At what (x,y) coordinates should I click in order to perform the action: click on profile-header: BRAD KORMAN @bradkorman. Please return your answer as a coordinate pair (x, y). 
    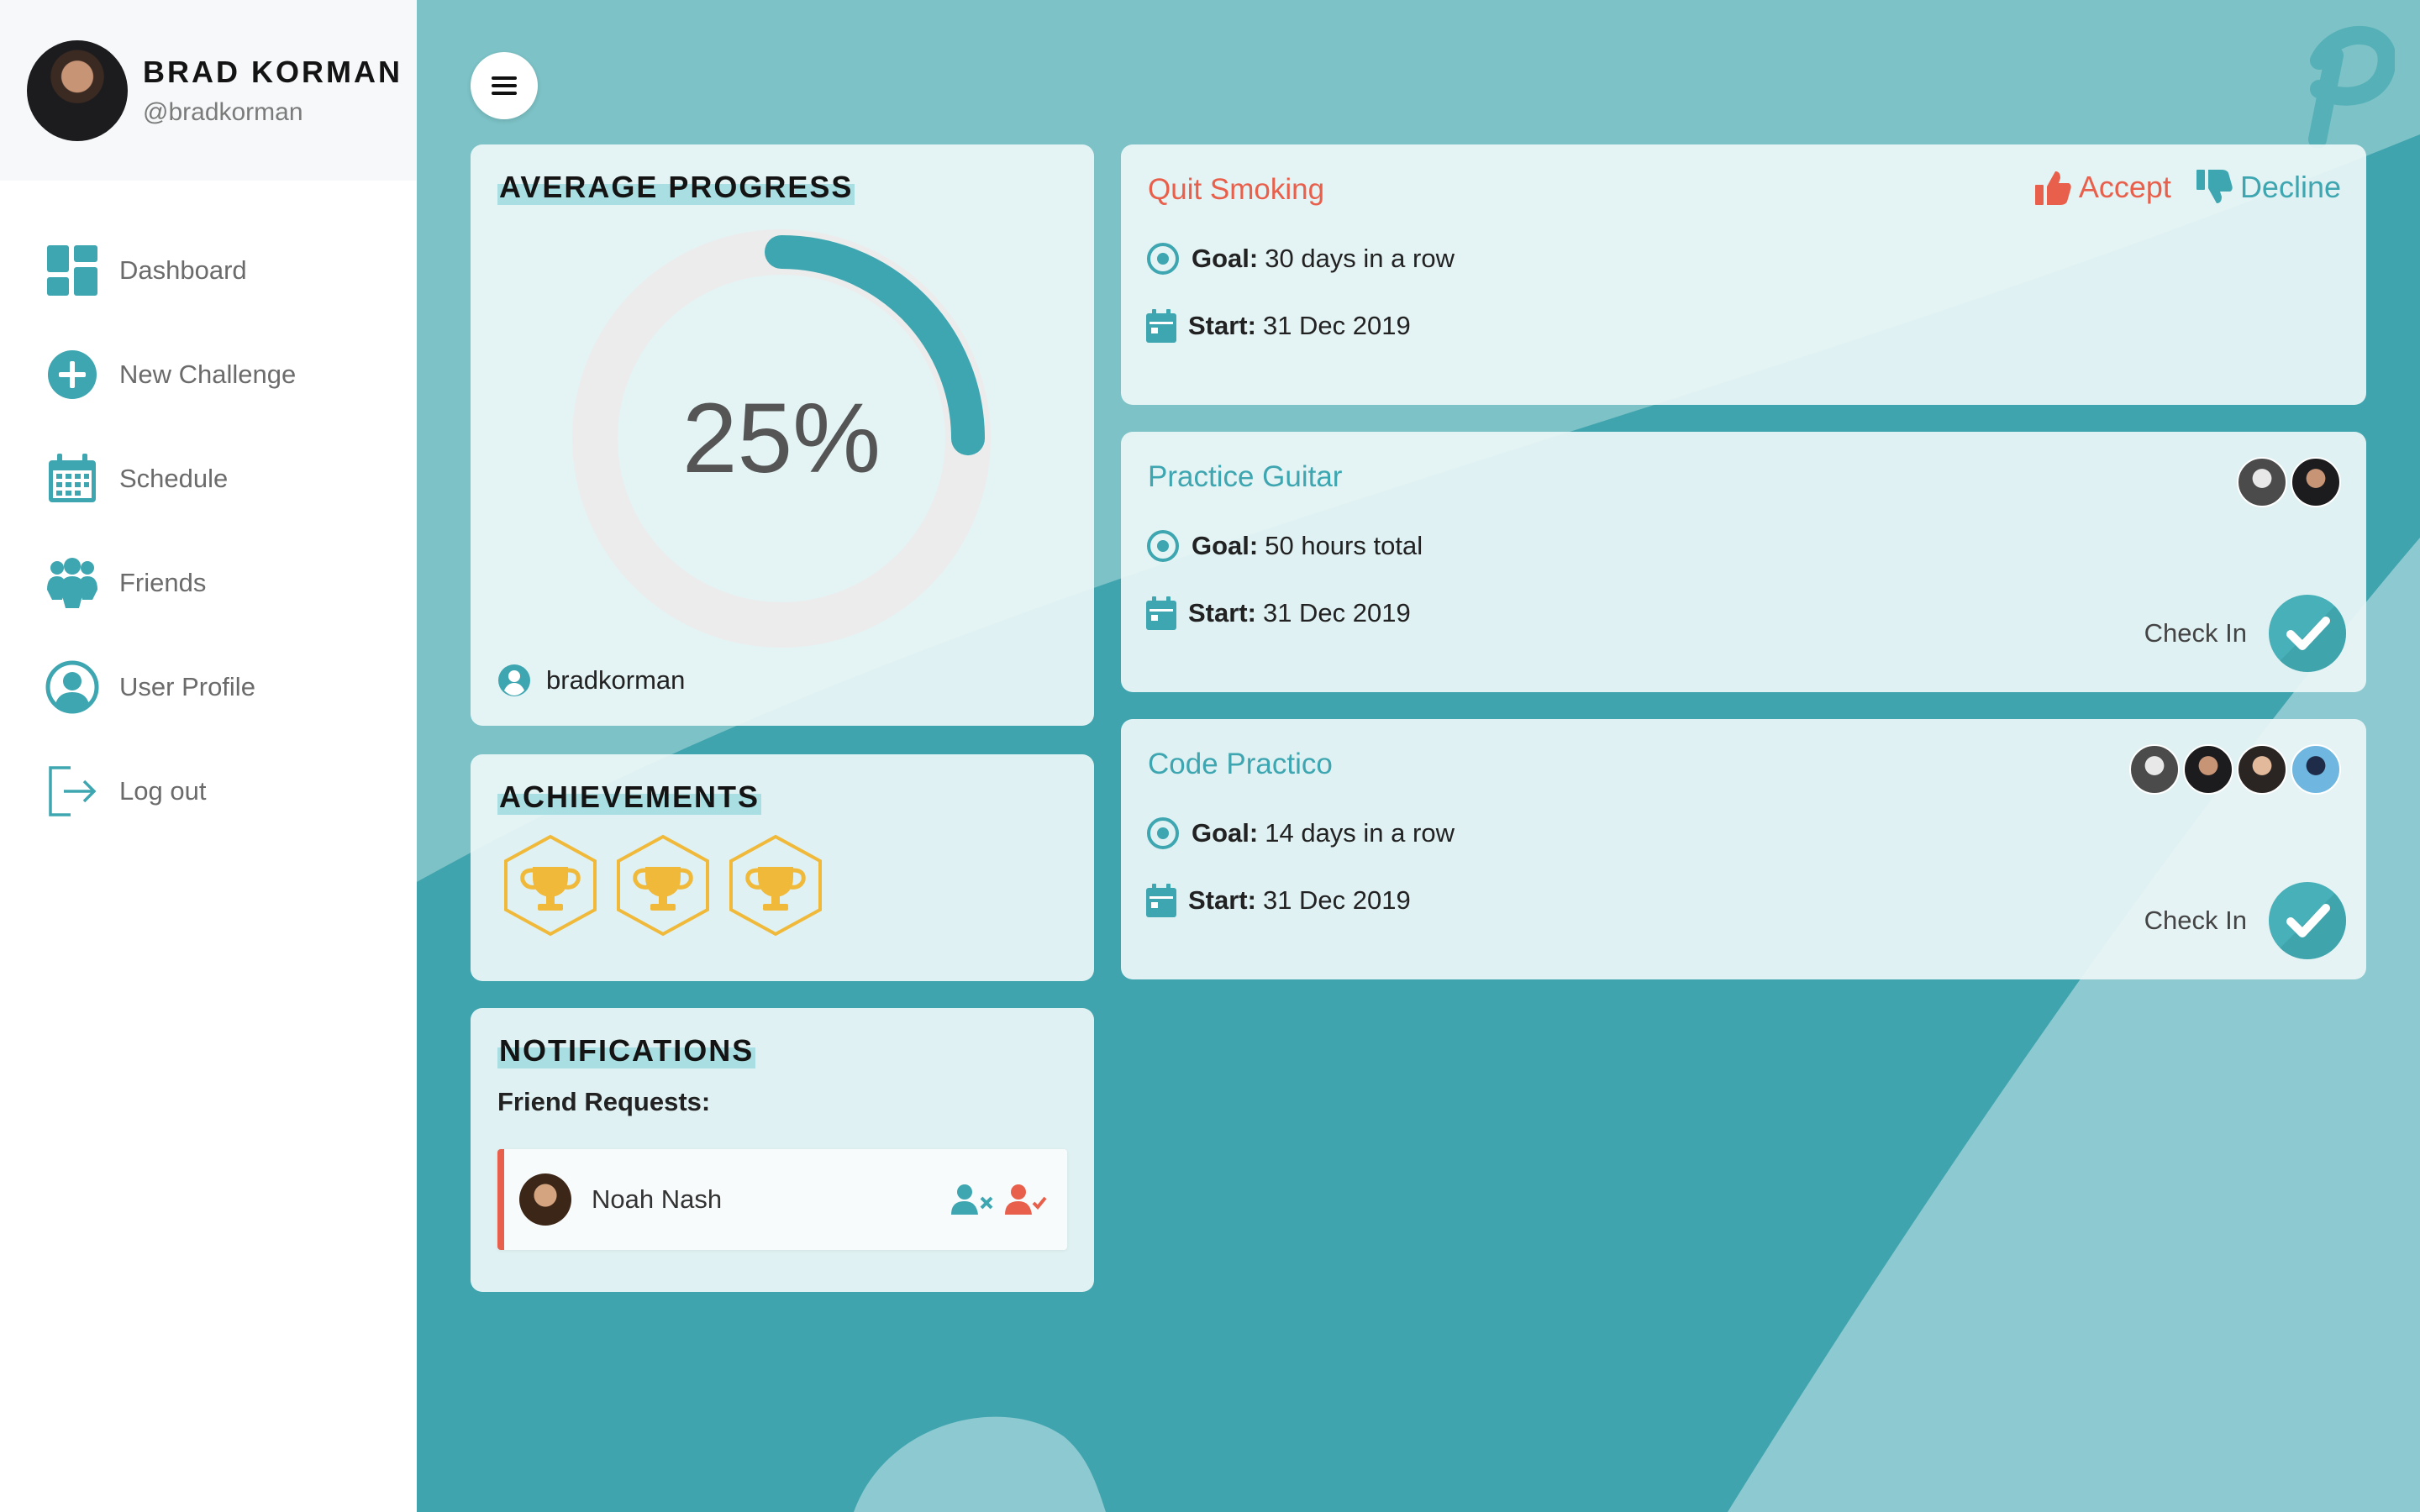
    Looking at the image, I should click on (208, 90).